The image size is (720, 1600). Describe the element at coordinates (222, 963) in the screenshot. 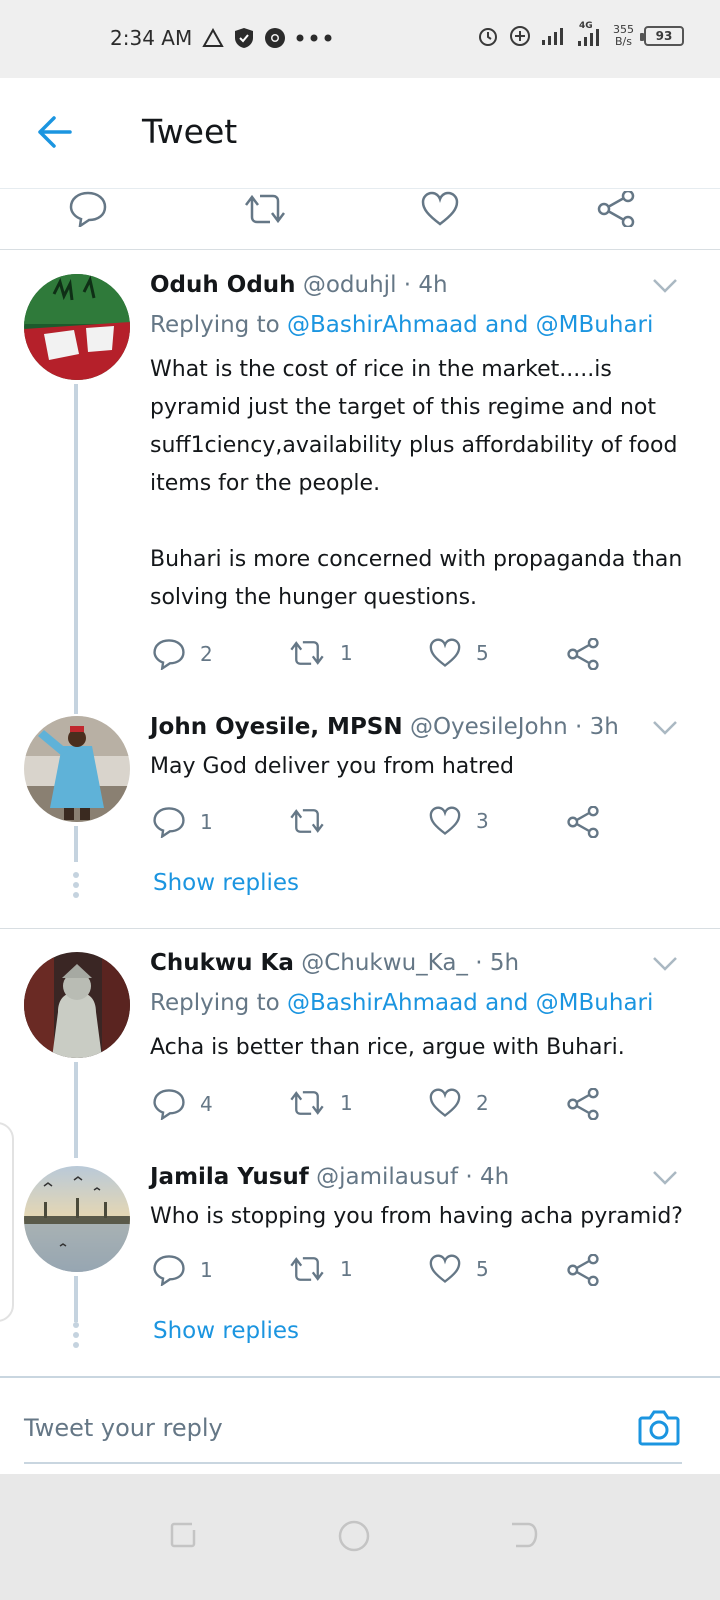

I see `display-name: Chukwu Ka` at that location.